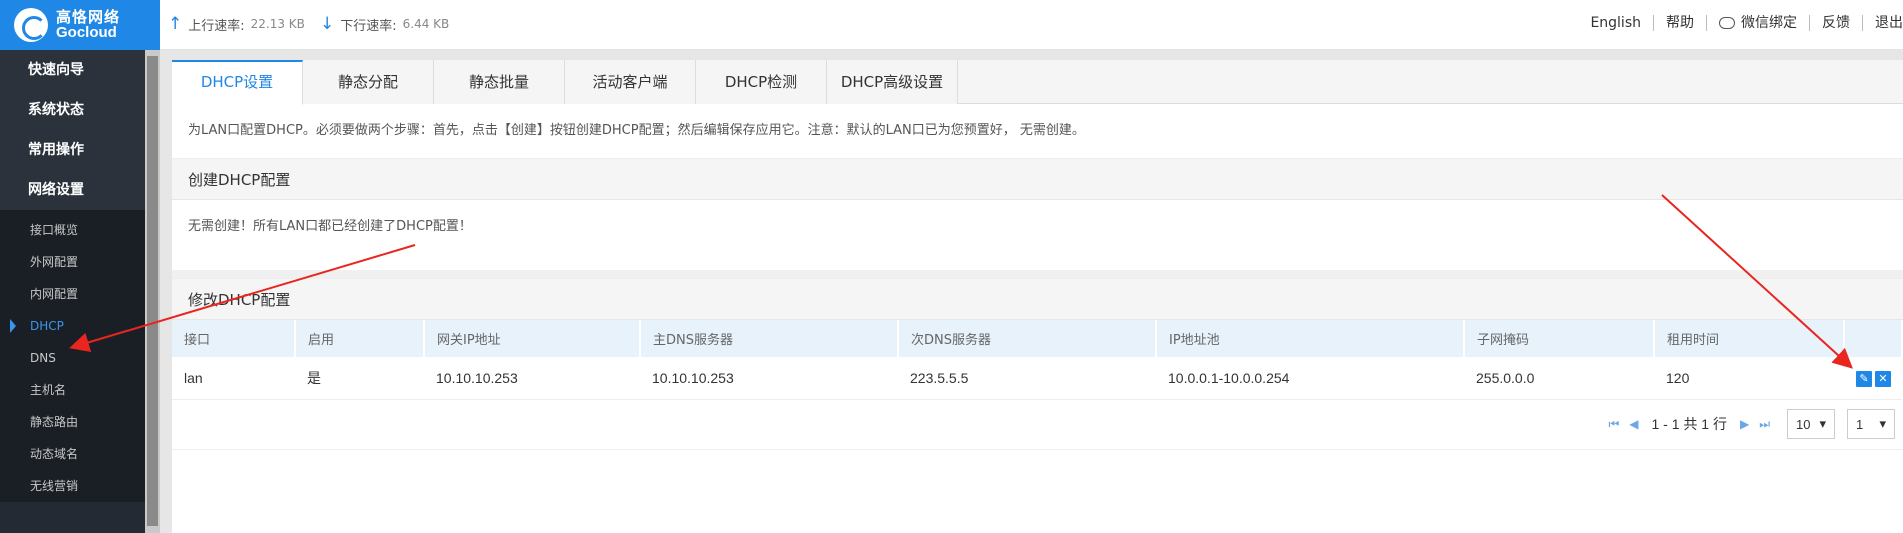 This screenshot has height=533, width=1903. Describe the element at coordinates (1633, 424) in the screenshot. I see `prev-page-icon: ◀` at that location.